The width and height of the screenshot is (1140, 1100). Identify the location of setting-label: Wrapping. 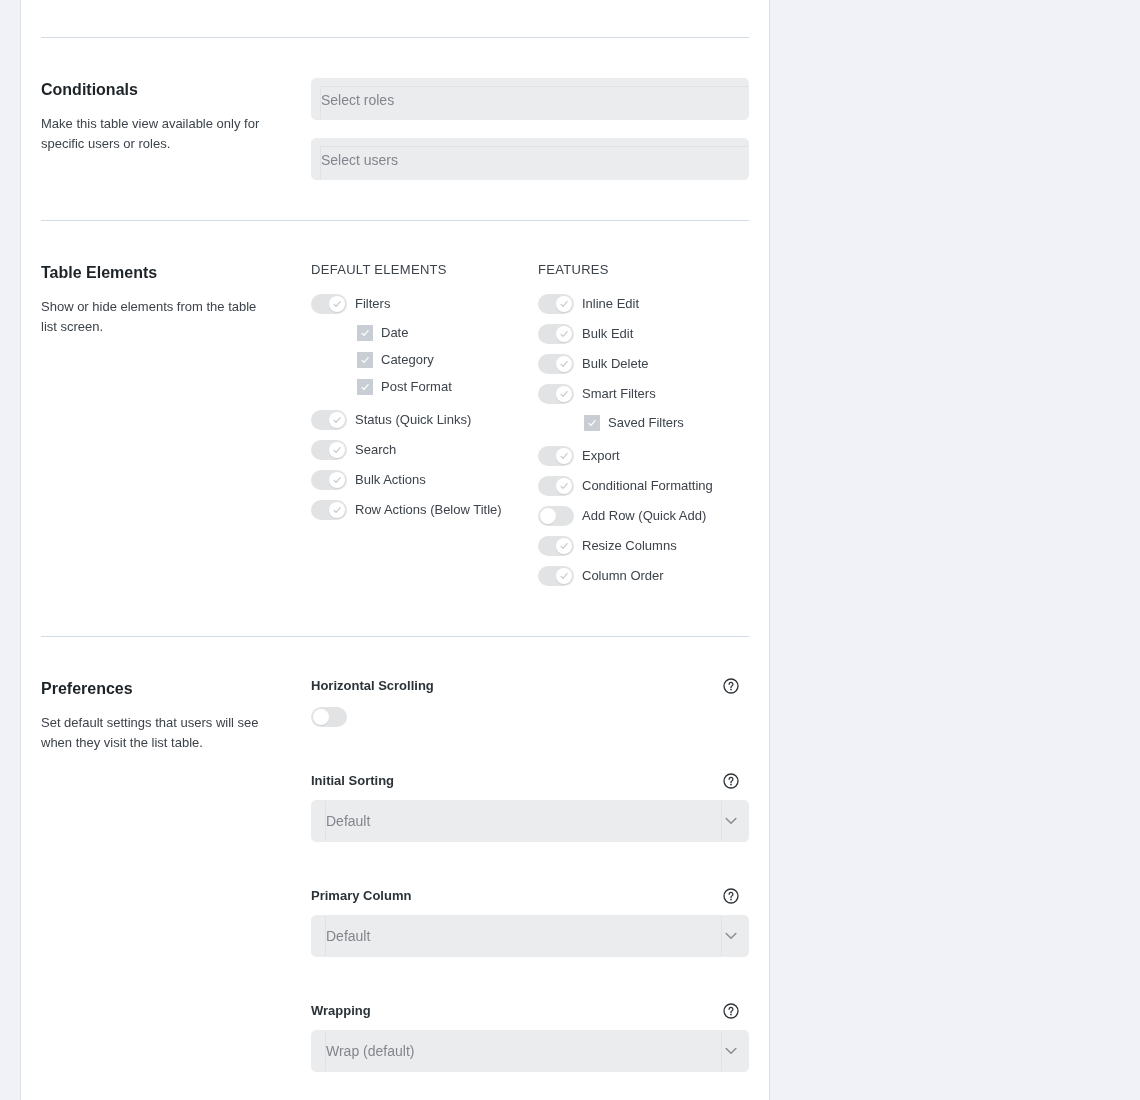
(341, 1011).